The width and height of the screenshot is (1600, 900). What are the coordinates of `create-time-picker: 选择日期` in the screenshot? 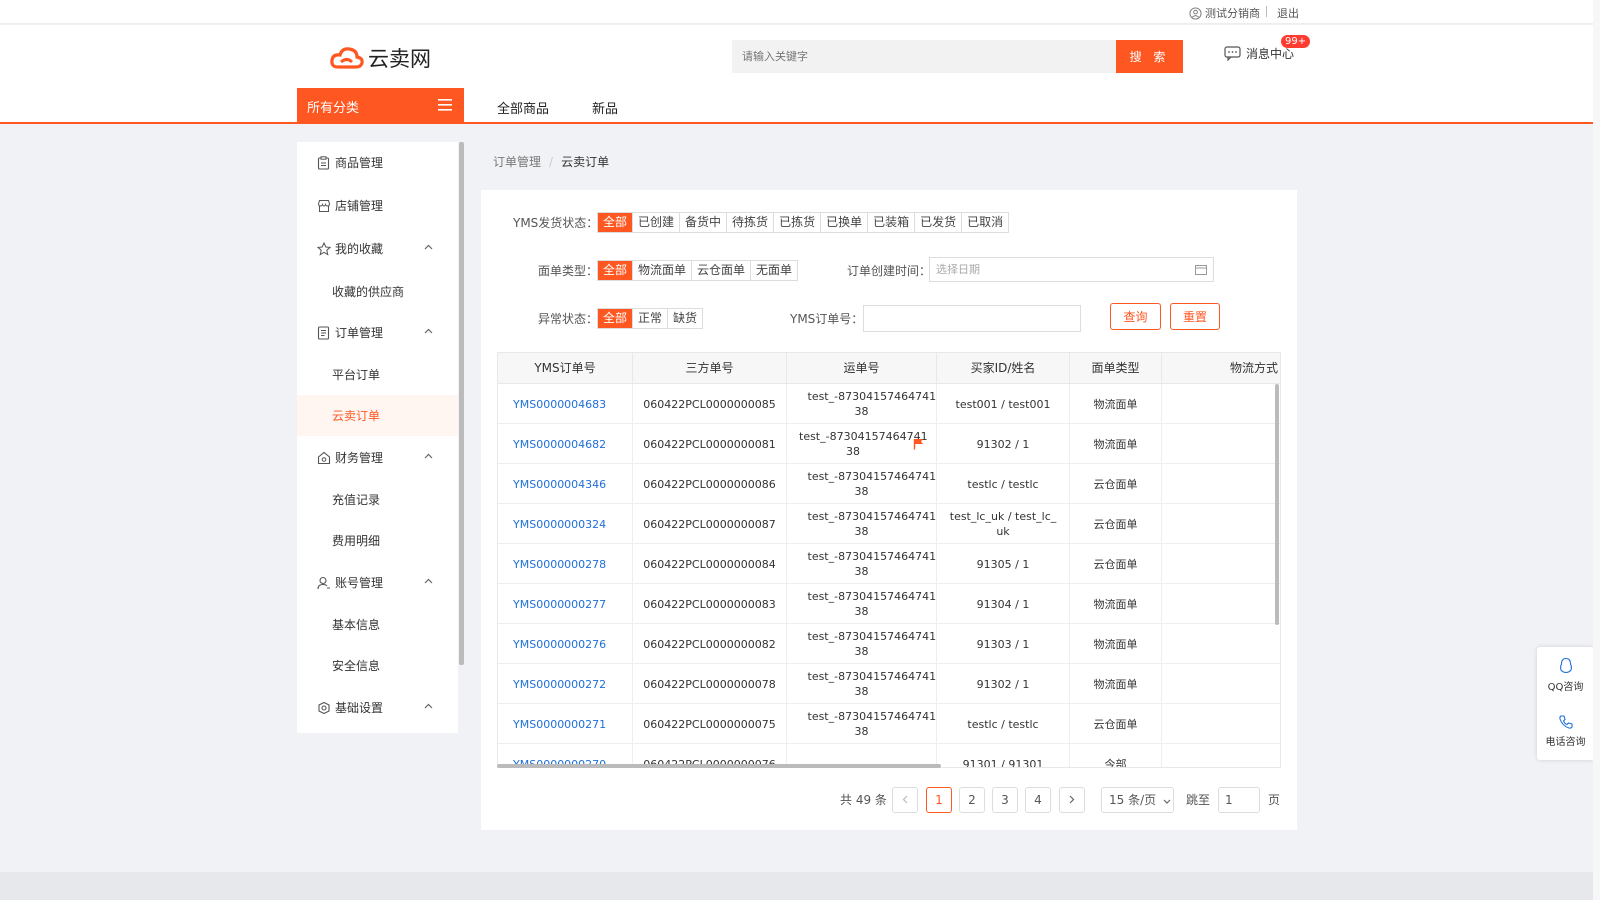 It's located at (1071, 269).